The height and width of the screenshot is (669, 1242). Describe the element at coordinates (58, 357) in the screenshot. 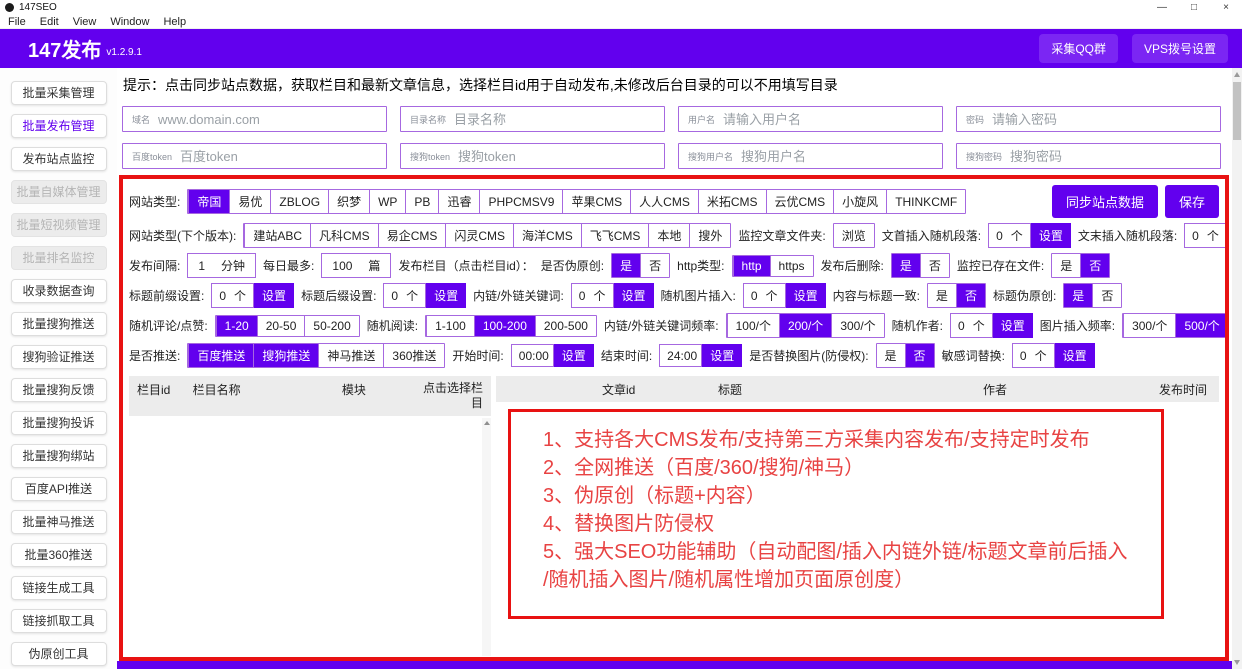

I see `sidebar-item: 搜狗验证推送` at that location.